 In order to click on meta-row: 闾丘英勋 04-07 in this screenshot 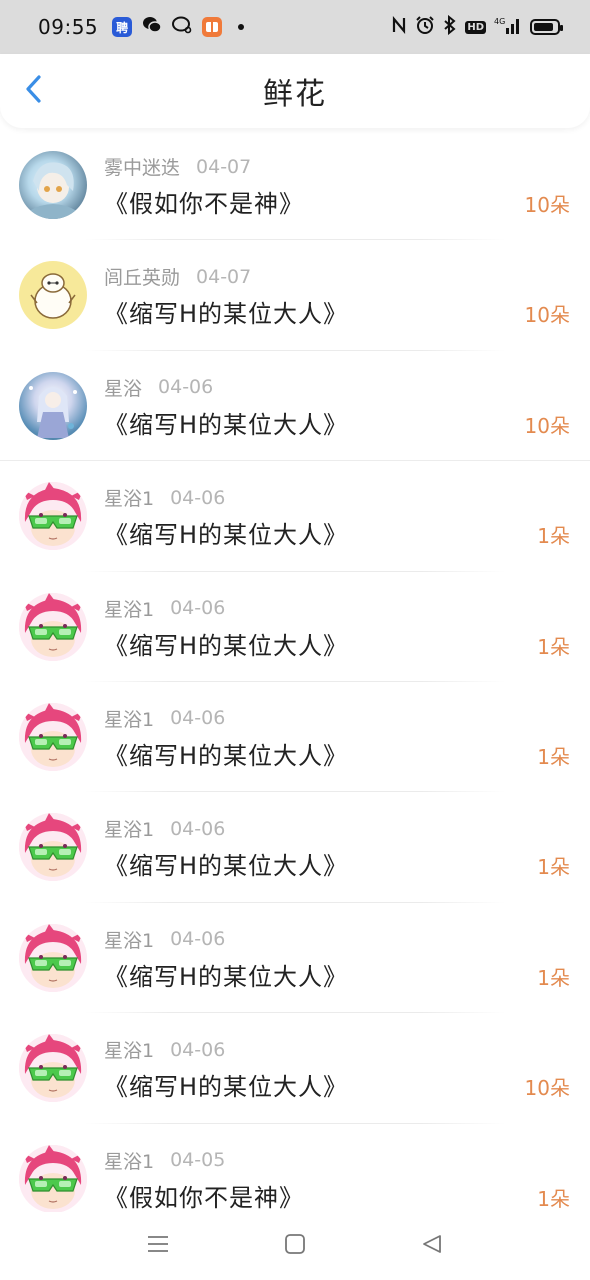, I will do `click(177, 276)`.